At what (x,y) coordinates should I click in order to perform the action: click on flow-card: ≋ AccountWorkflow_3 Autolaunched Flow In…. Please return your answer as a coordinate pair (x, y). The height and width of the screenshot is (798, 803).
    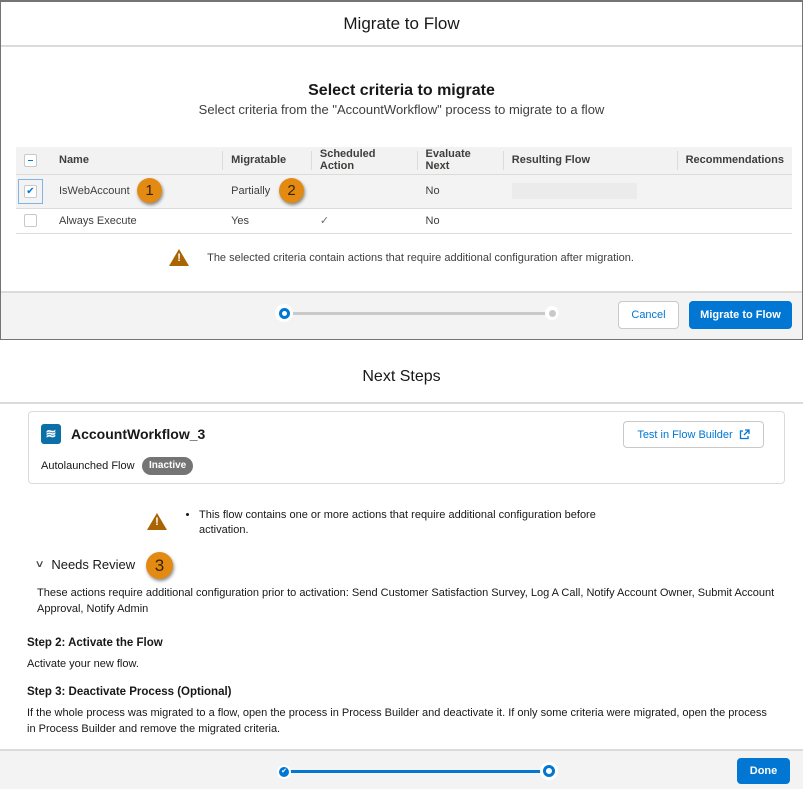
    Looking at the image, I should click on (406, 447).